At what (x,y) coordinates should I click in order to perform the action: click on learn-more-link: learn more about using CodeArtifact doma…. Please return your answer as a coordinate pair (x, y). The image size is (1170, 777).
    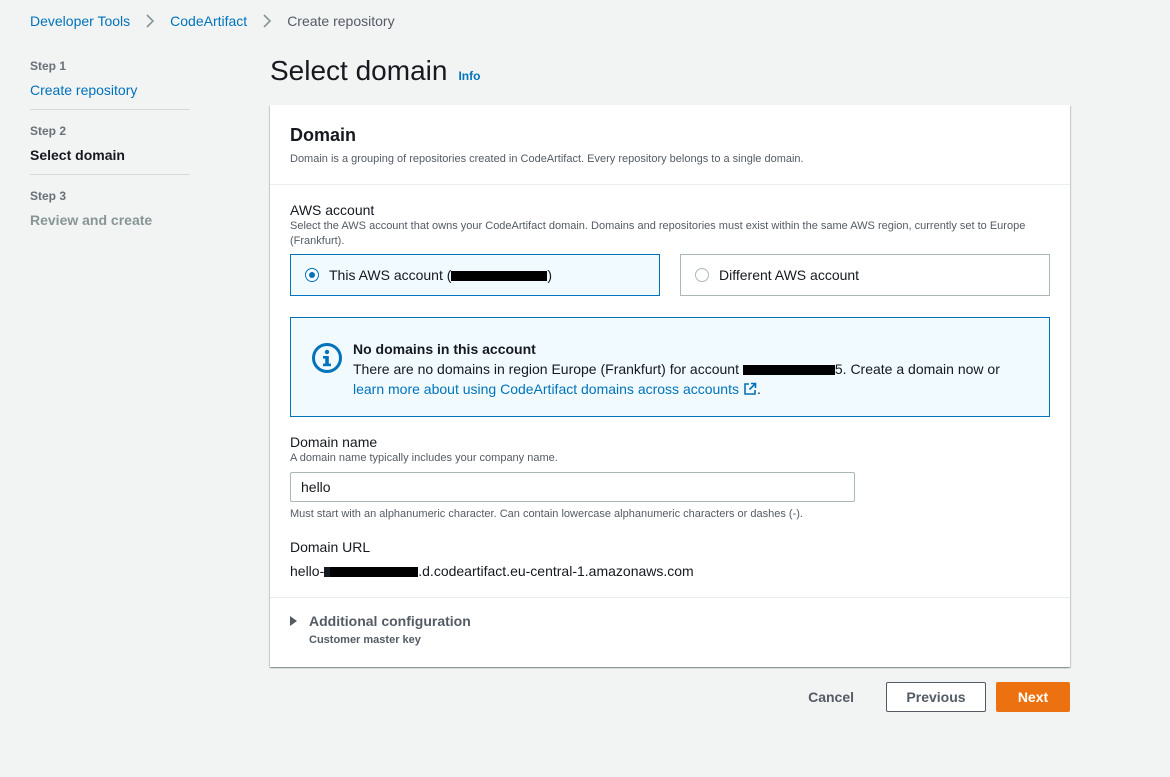
    Looking at the image, I should click on (555, 389).